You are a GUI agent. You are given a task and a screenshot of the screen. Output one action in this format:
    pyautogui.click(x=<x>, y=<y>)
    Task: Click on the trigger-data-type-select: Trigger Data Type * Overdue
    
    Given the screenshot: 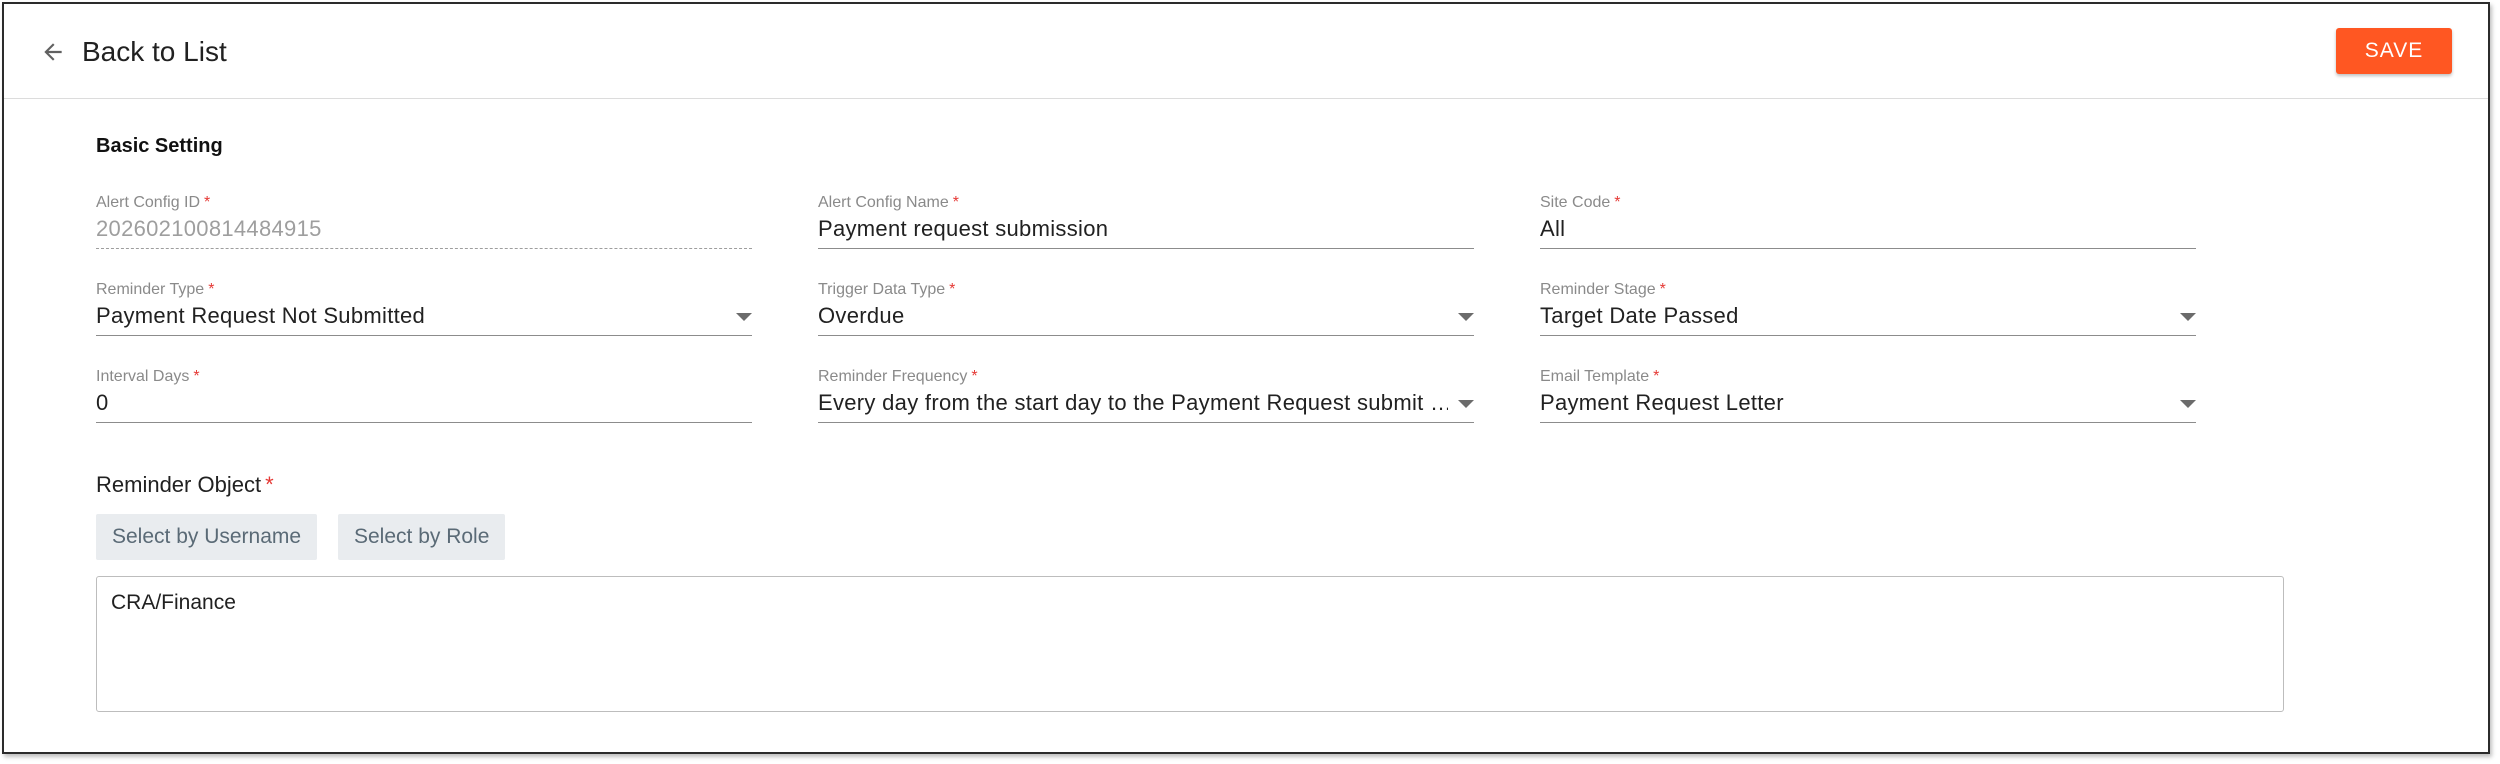 What is the action you would take?
    pyautogui.click(x=1146, y=309)
    